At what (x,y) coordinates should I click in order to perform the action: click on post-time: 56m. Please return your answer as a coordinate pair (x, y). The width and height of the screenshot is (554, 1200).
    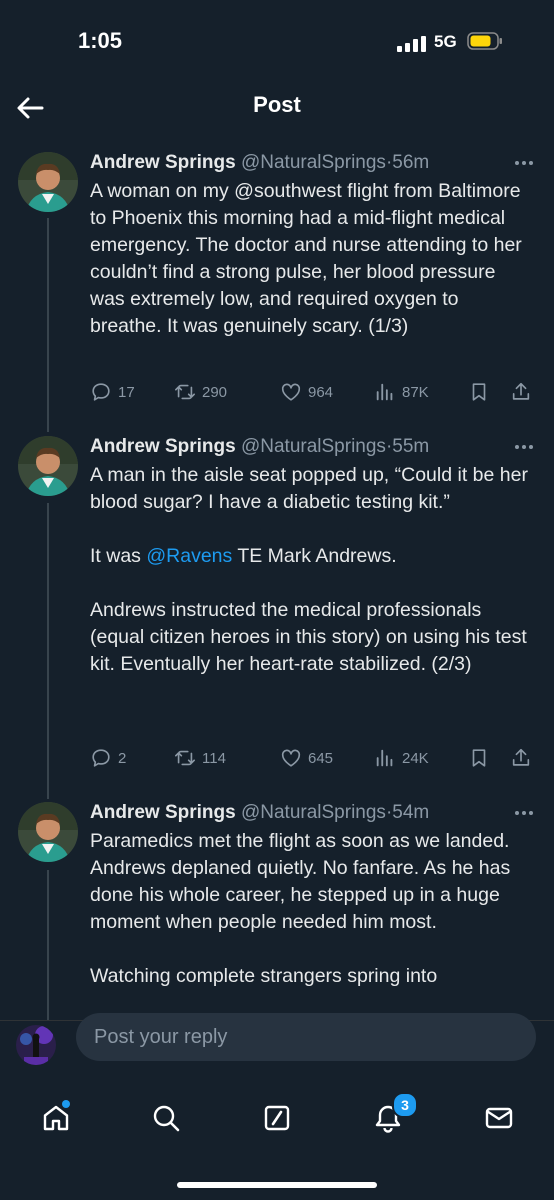
    Looking at the image, I should click on (411, 162).